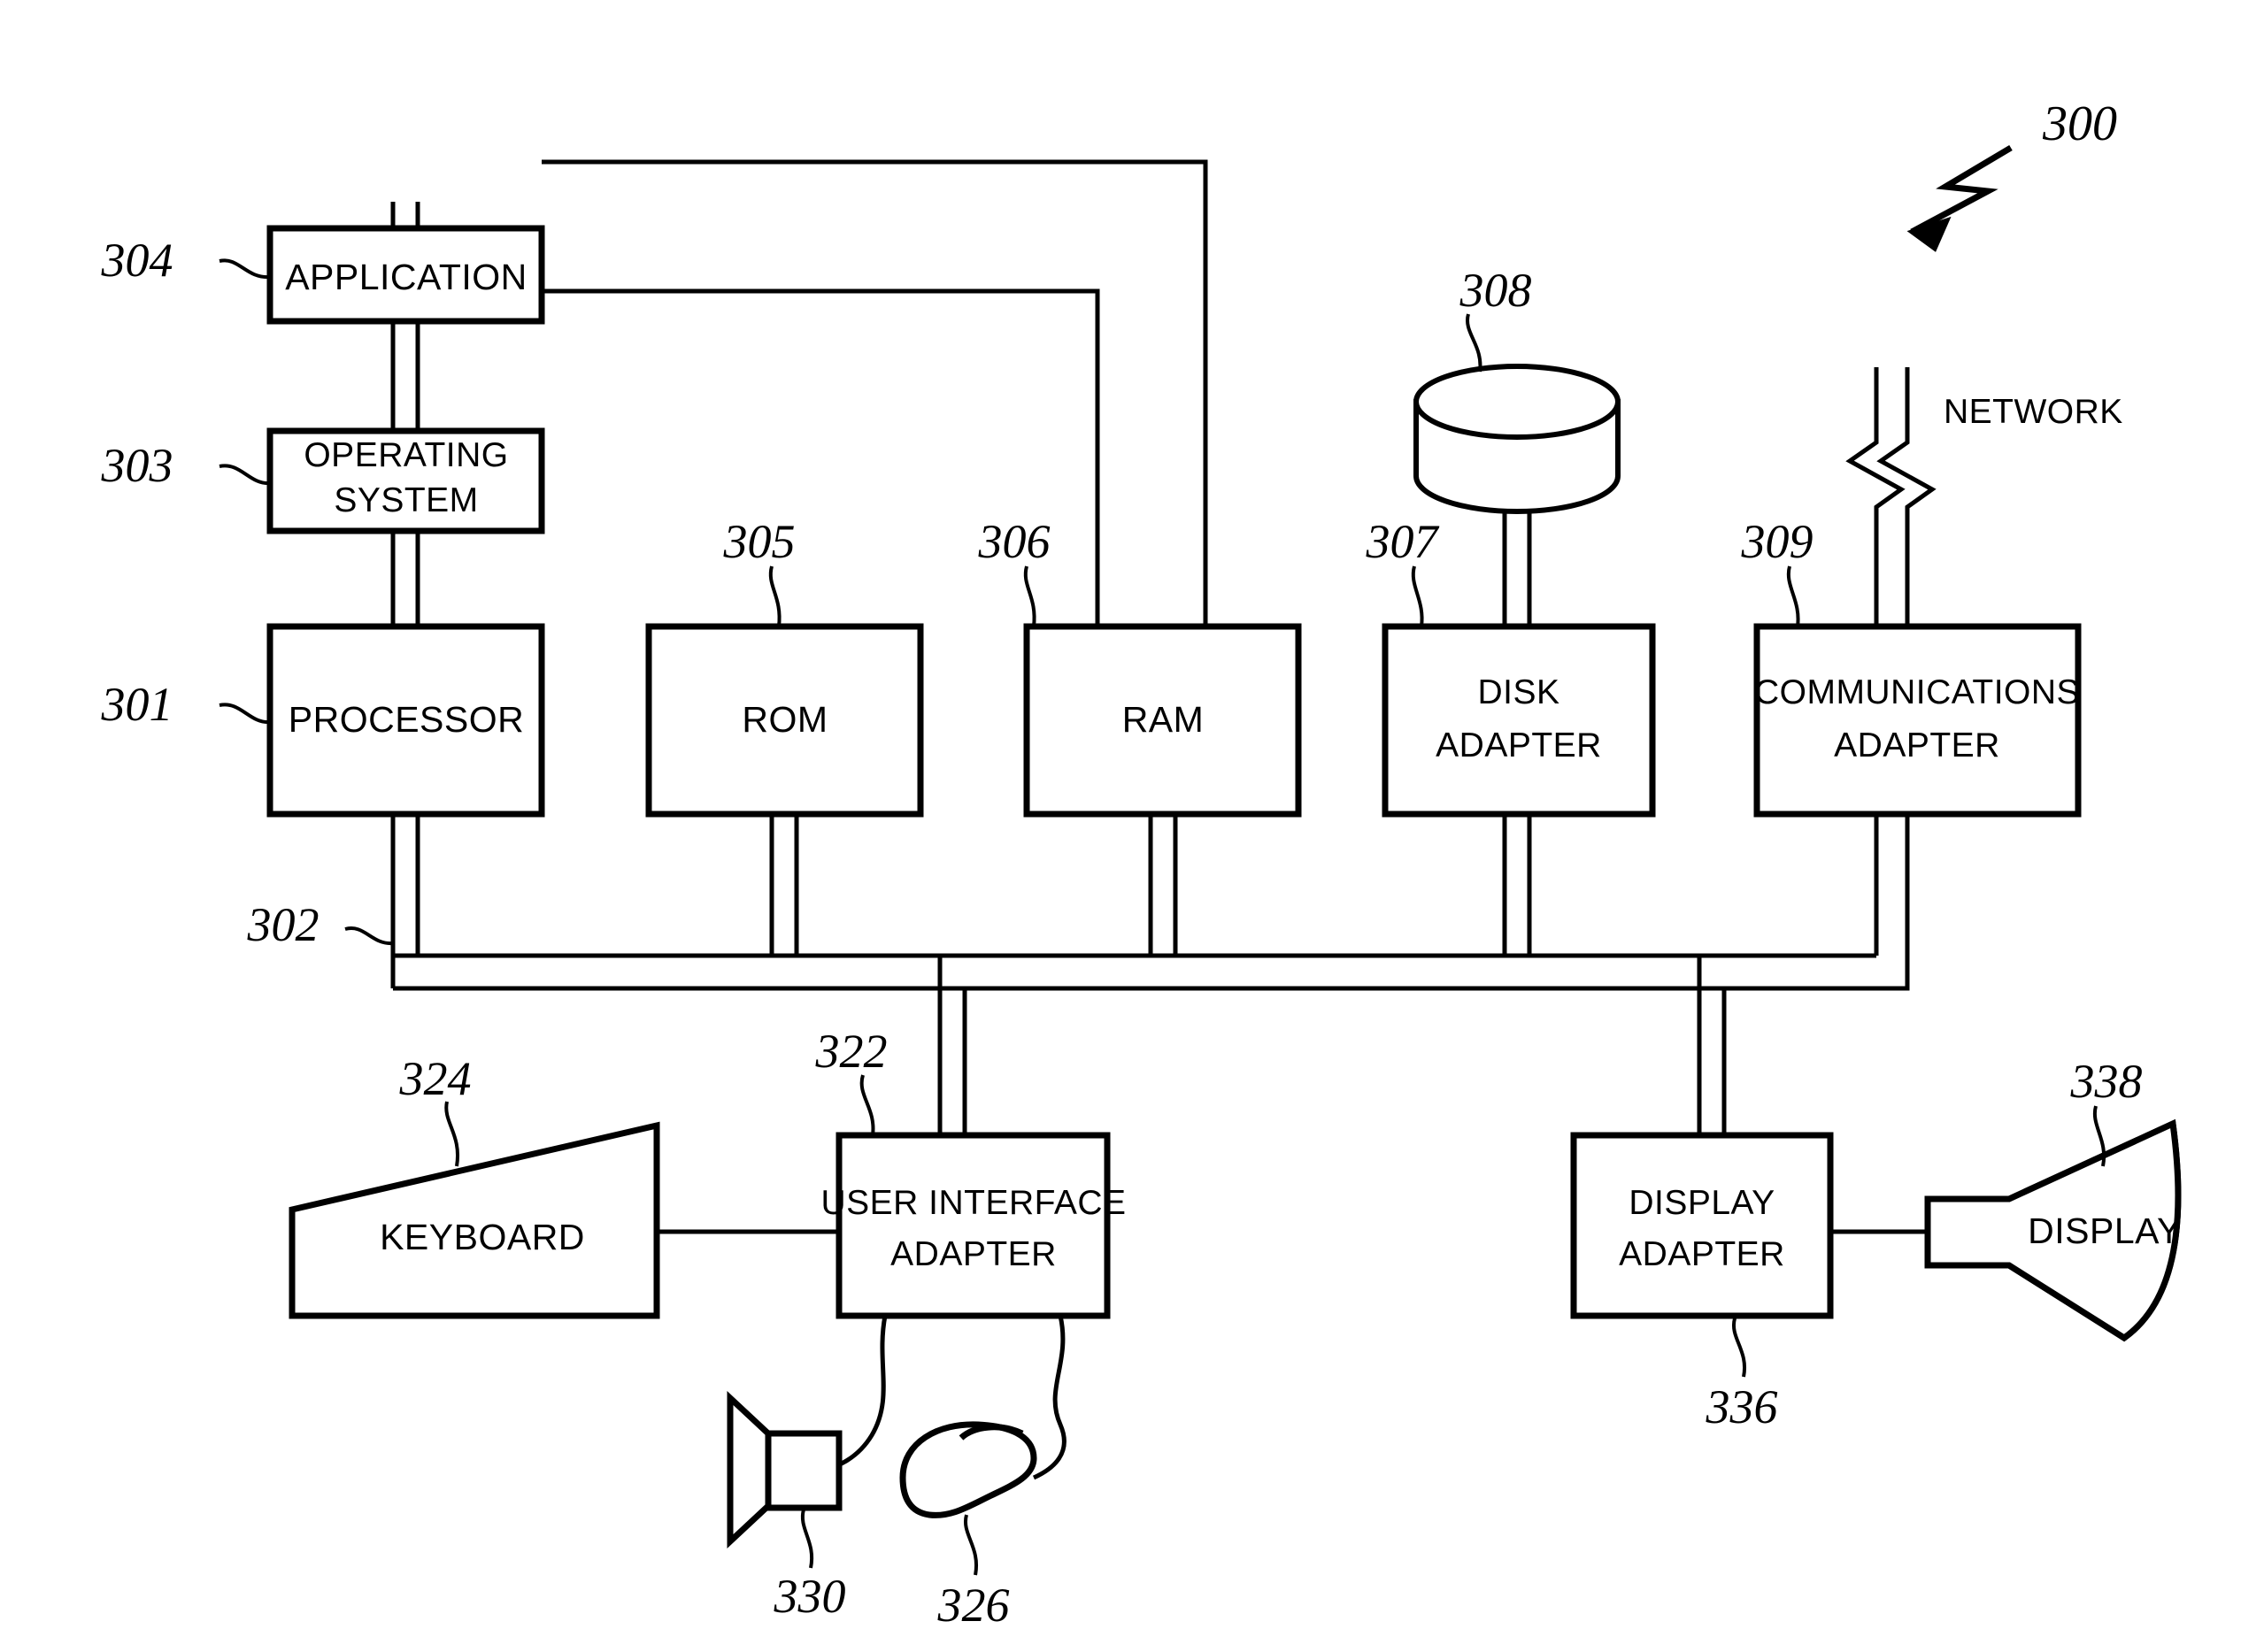 This screenshot has width=2264, height=1652. Describe the element at coordinates (785, 1469) in the screenshot. I see `speaker-shape` at that location.